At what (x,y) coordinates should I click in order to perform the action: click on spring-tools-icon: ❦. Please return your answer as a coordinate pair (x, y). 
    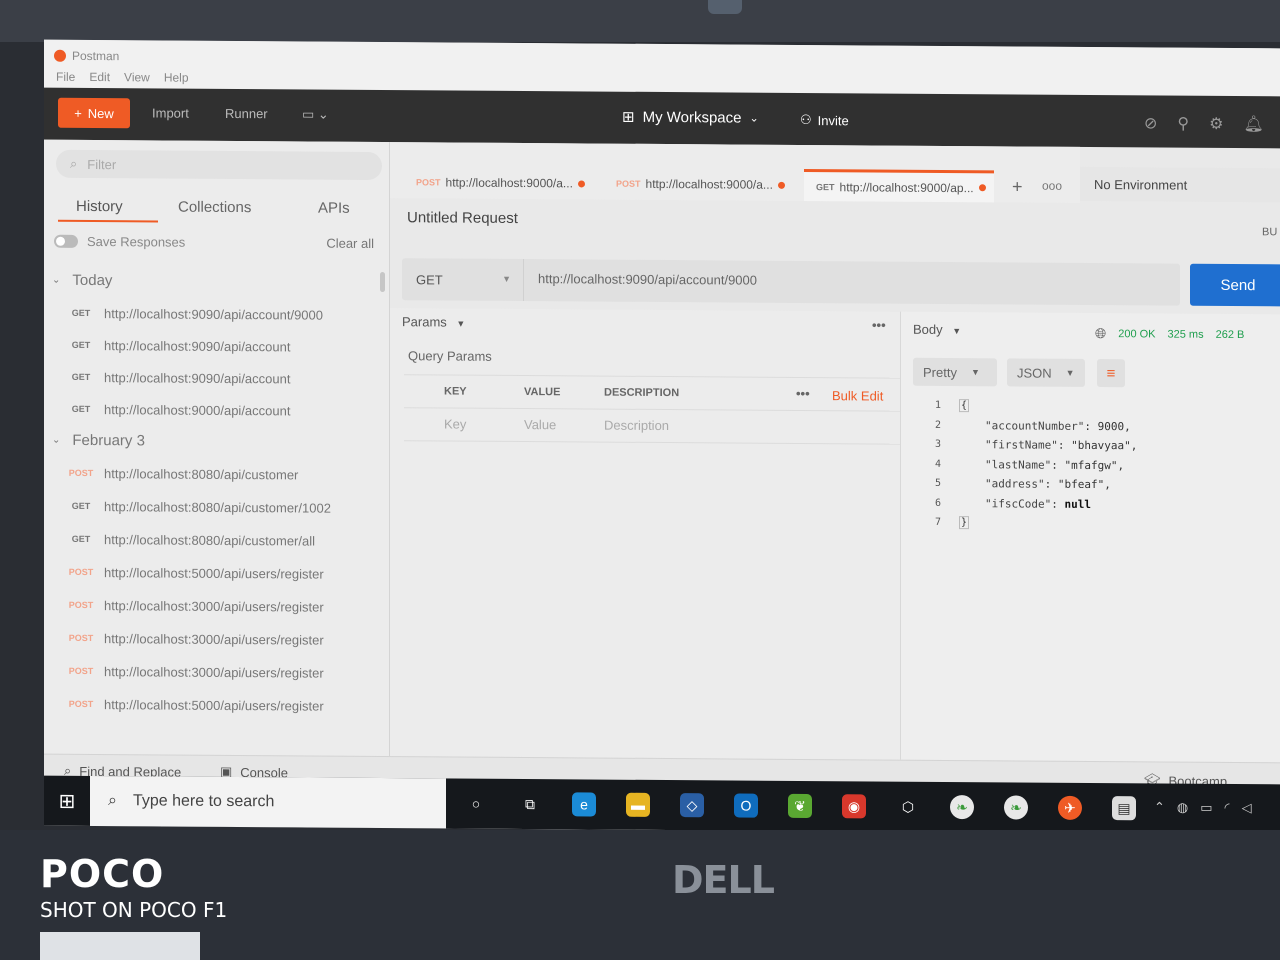
    Looking at the image, I should click on (800, 806).